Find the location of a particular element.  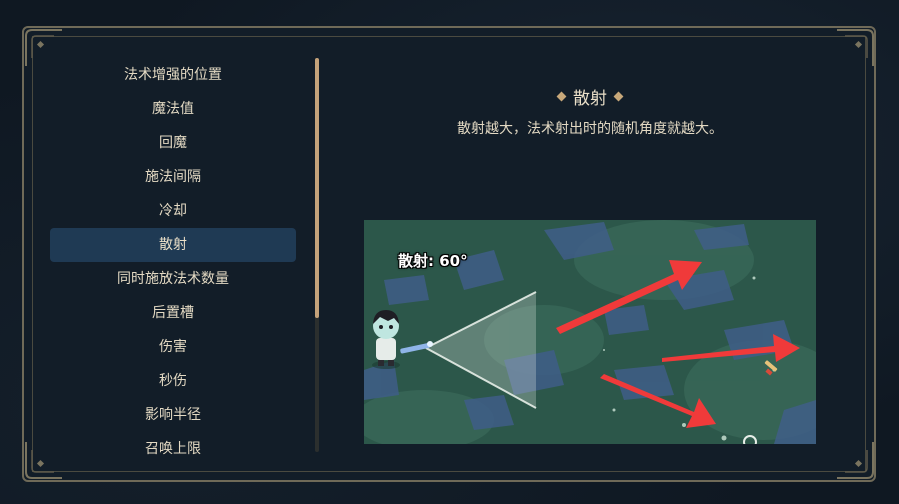

menu-item-mana: 魔法值 is located at coordinates (173, 109).